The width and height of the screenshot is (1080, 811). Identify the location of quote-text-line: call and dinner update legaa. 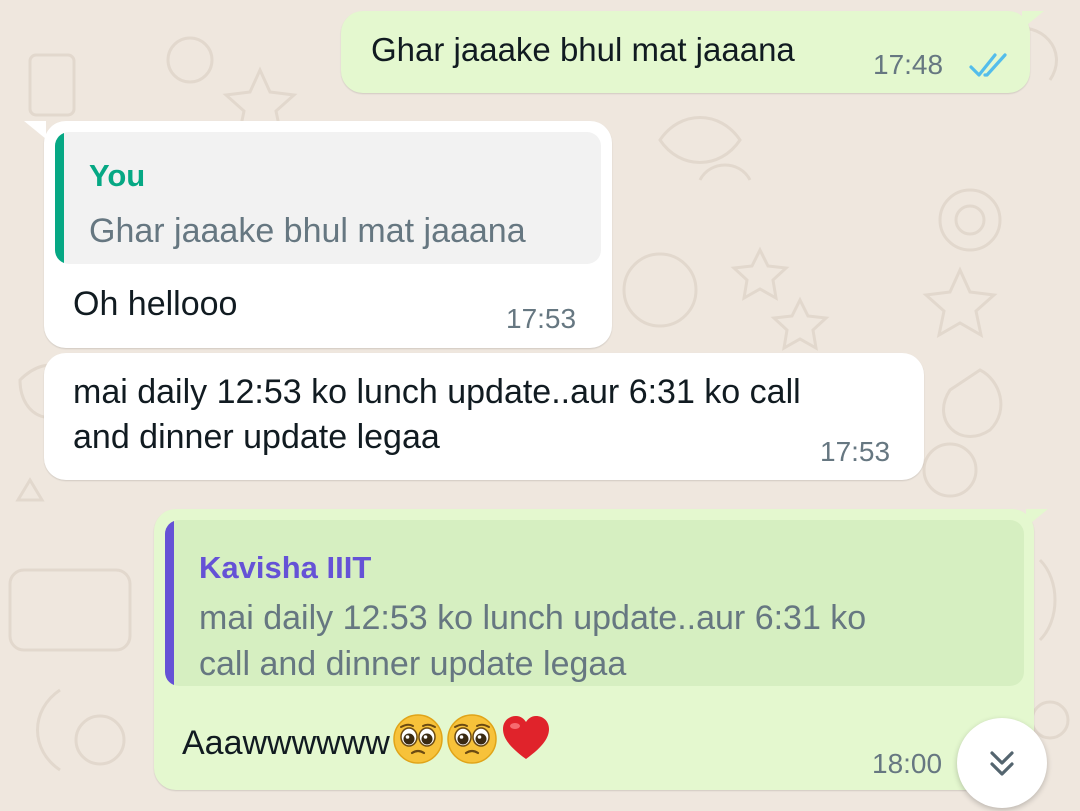
(413, 664).